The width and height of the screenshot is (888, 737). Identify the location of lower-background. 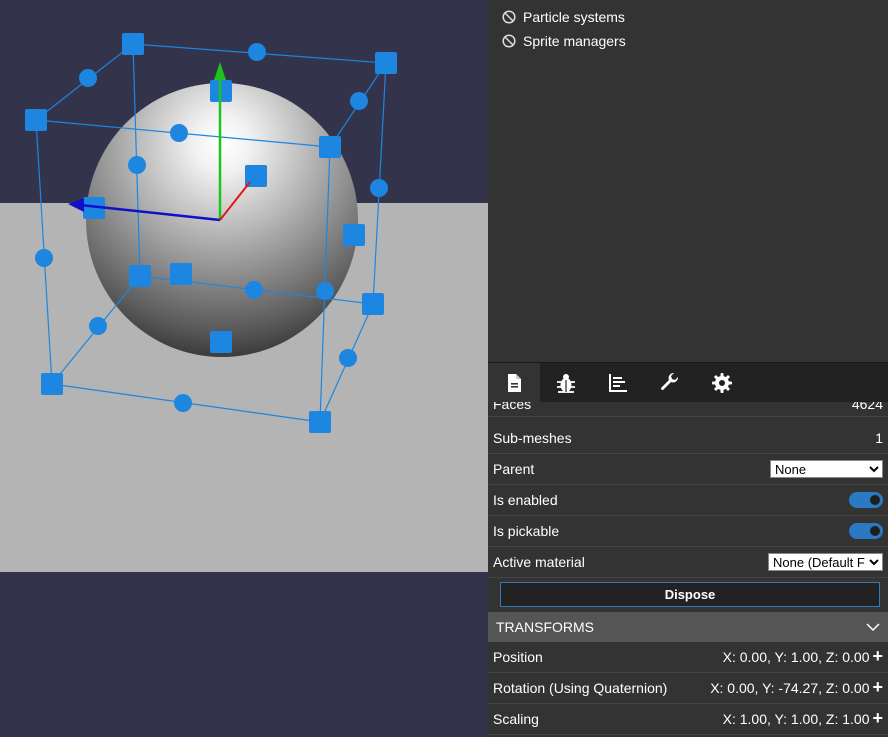
(244, 654).